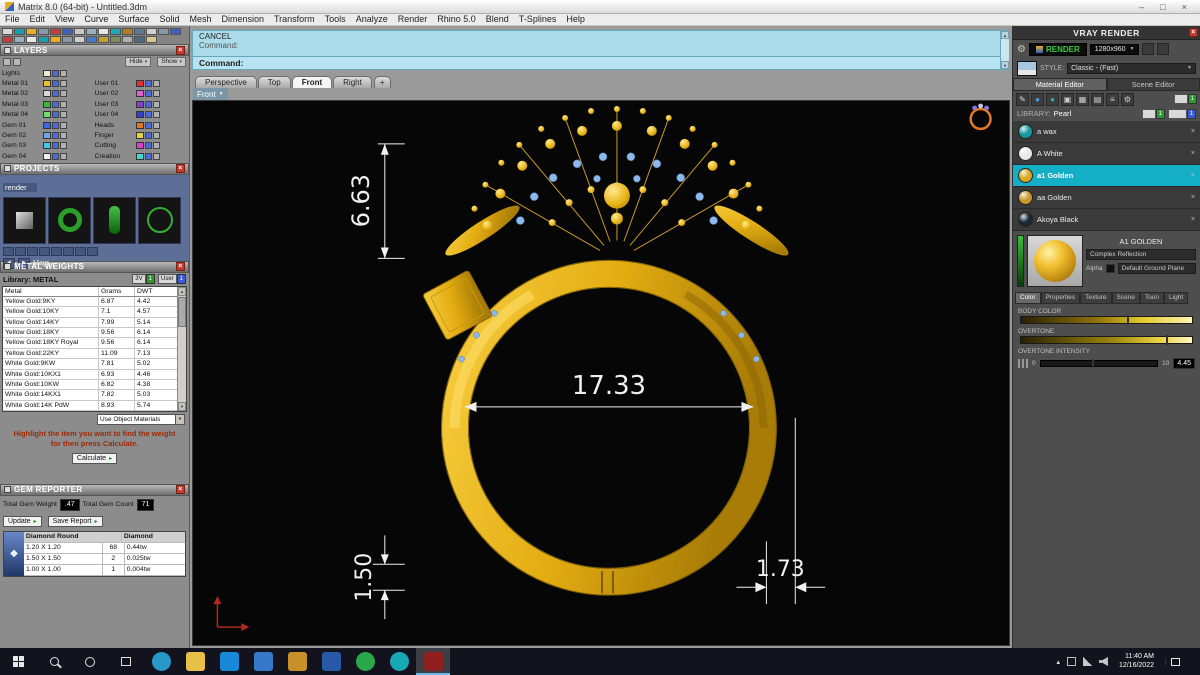 Image resolution: width=1200 pixels, height=675 pixels. What do you see at coordinates (22, 83) in the screenshot?
I see `layer-name: Metal 01` at bounding box center [22, 83].